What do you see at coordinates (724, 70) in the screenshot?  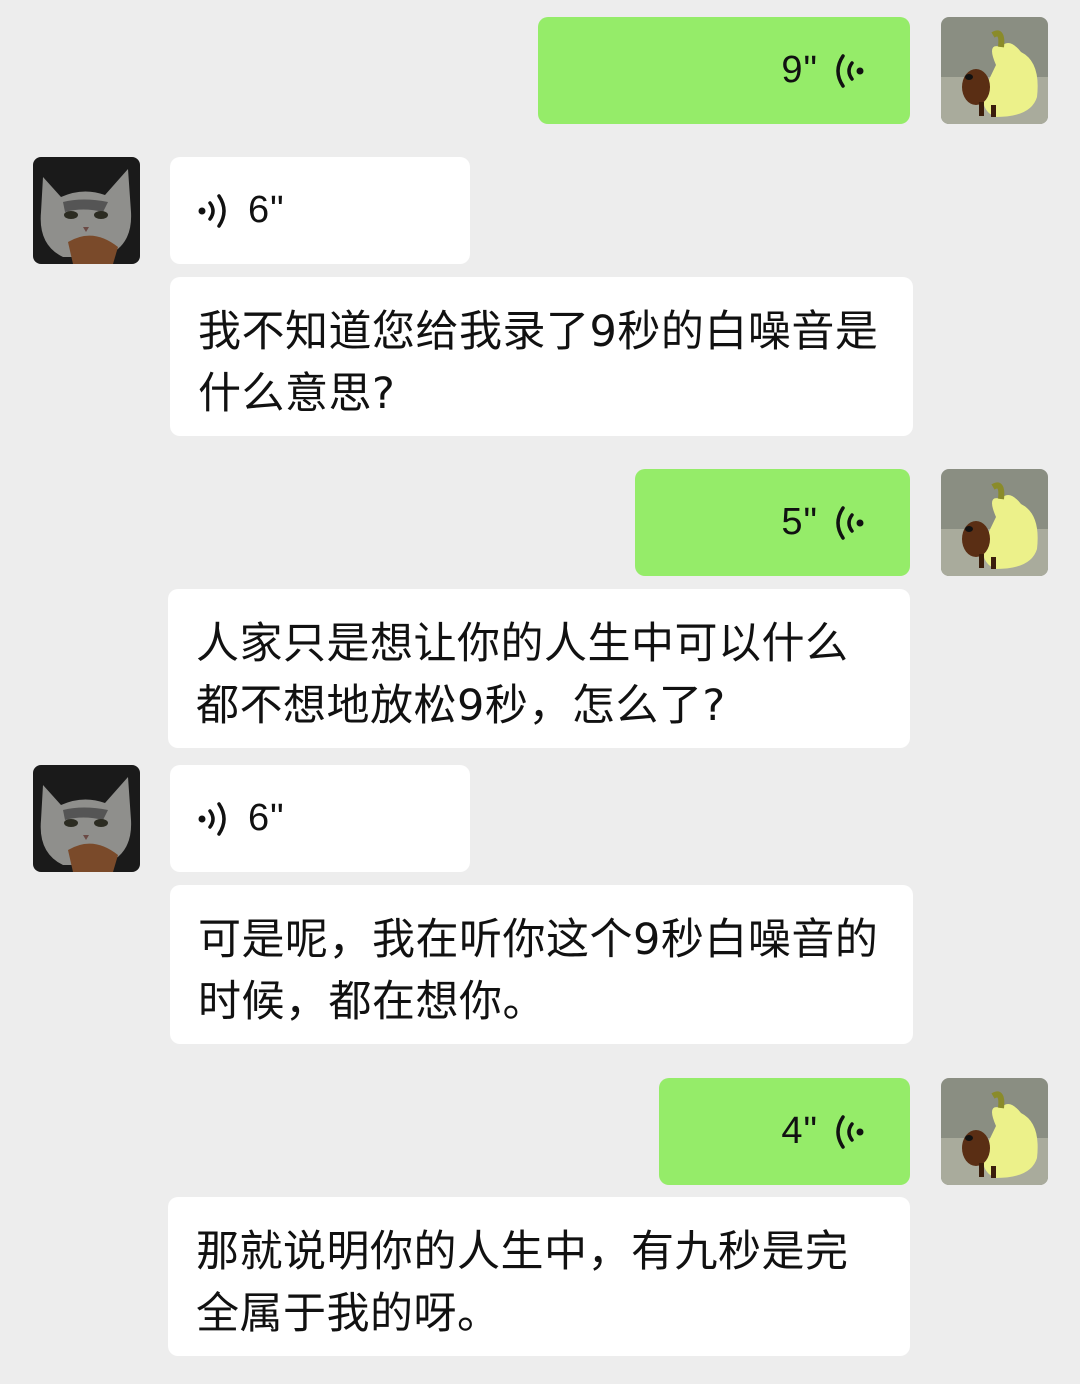 I see `sent-voice-message: 9"` at bounding box center [724, 70].